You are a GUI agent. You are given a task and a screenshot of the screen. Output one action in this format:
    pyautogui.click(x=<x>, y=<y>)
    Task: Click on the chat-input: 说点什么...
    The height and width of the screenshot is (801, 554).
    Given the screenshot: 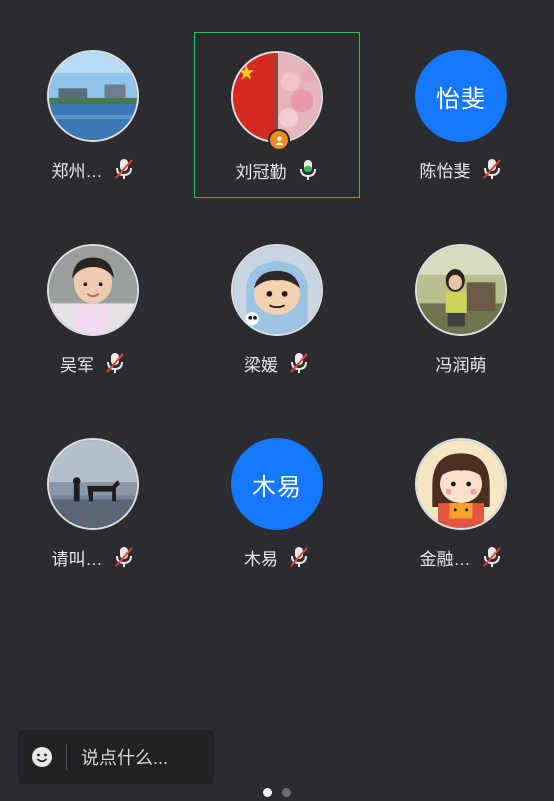 What is the action you would take?
    pyautogui.click(x=124, y=757)
    